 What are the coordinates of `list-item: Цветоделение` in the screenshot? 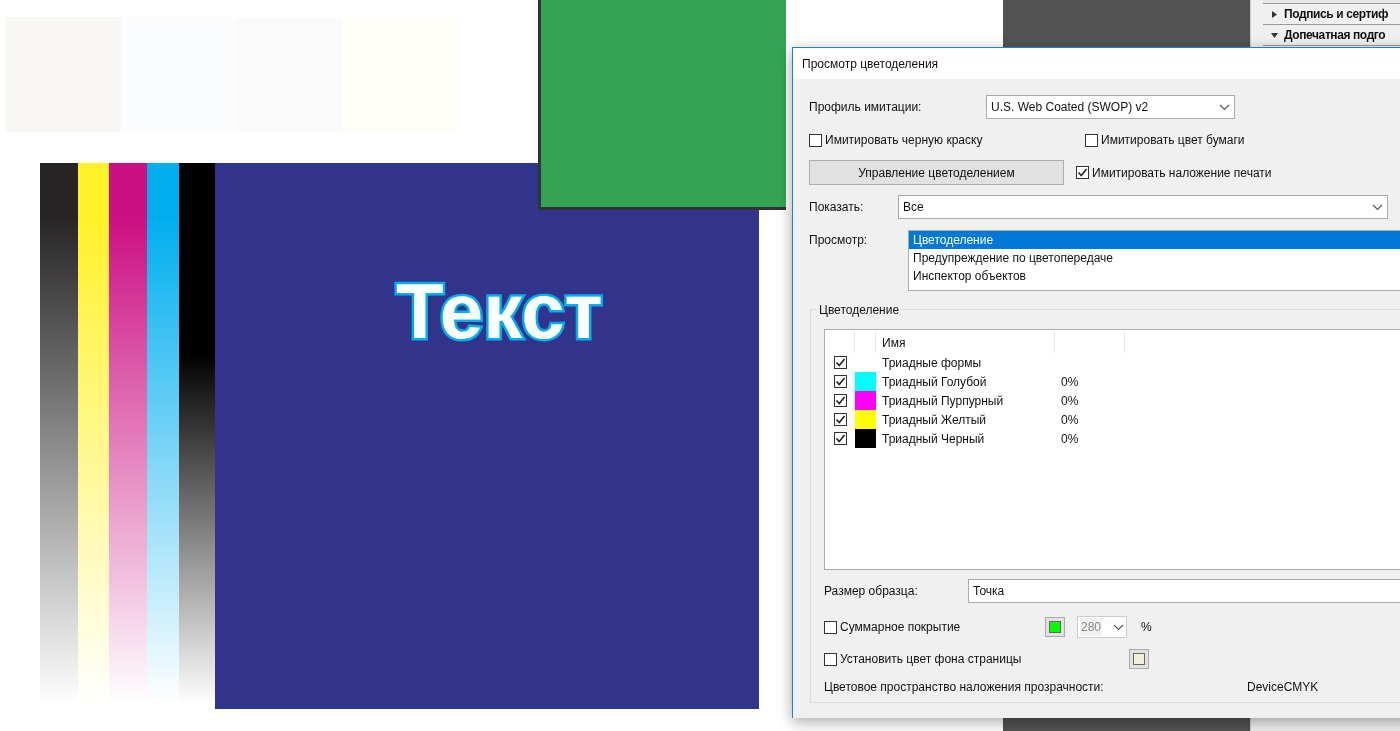 It's located at (1154, 240).